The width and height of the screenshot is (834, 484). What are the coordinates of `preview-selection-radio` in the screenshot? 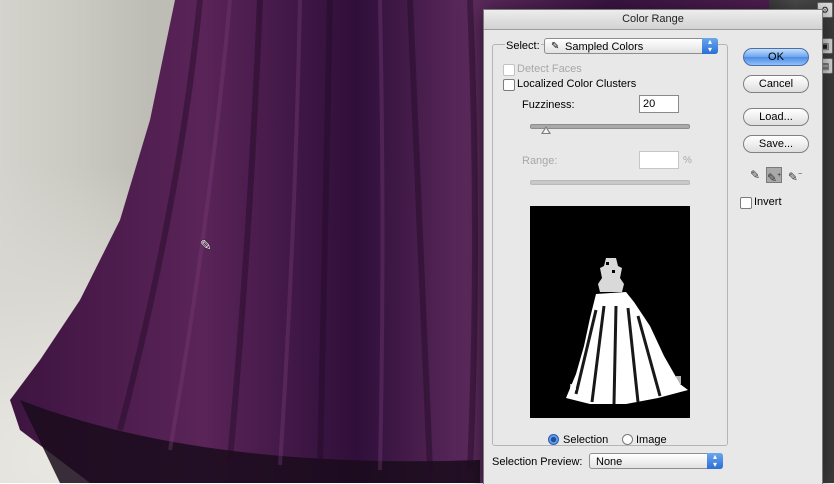 It's located at (553, 439).